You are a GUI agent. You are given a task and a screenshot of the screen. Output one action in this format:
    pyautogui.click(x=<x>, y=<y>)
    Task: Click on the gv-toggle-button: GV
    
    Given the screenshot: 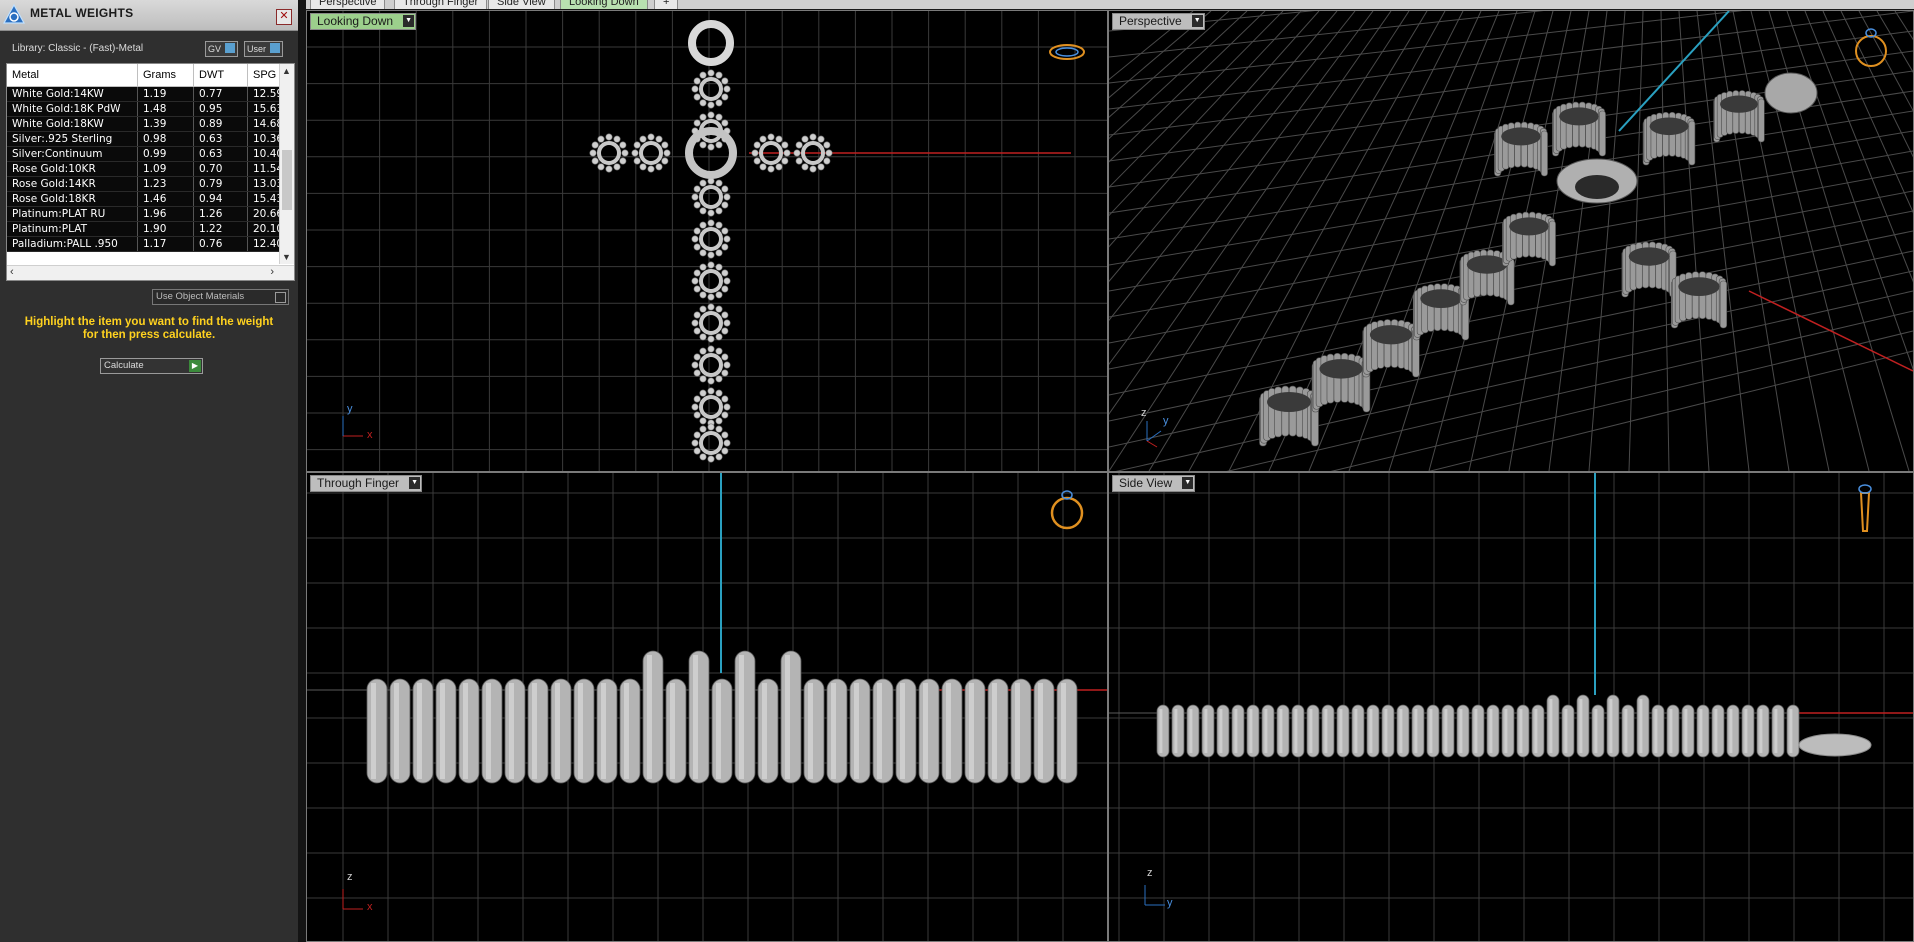 What is the action you would take?
    pyautogui.click(x=222, y=49)
    